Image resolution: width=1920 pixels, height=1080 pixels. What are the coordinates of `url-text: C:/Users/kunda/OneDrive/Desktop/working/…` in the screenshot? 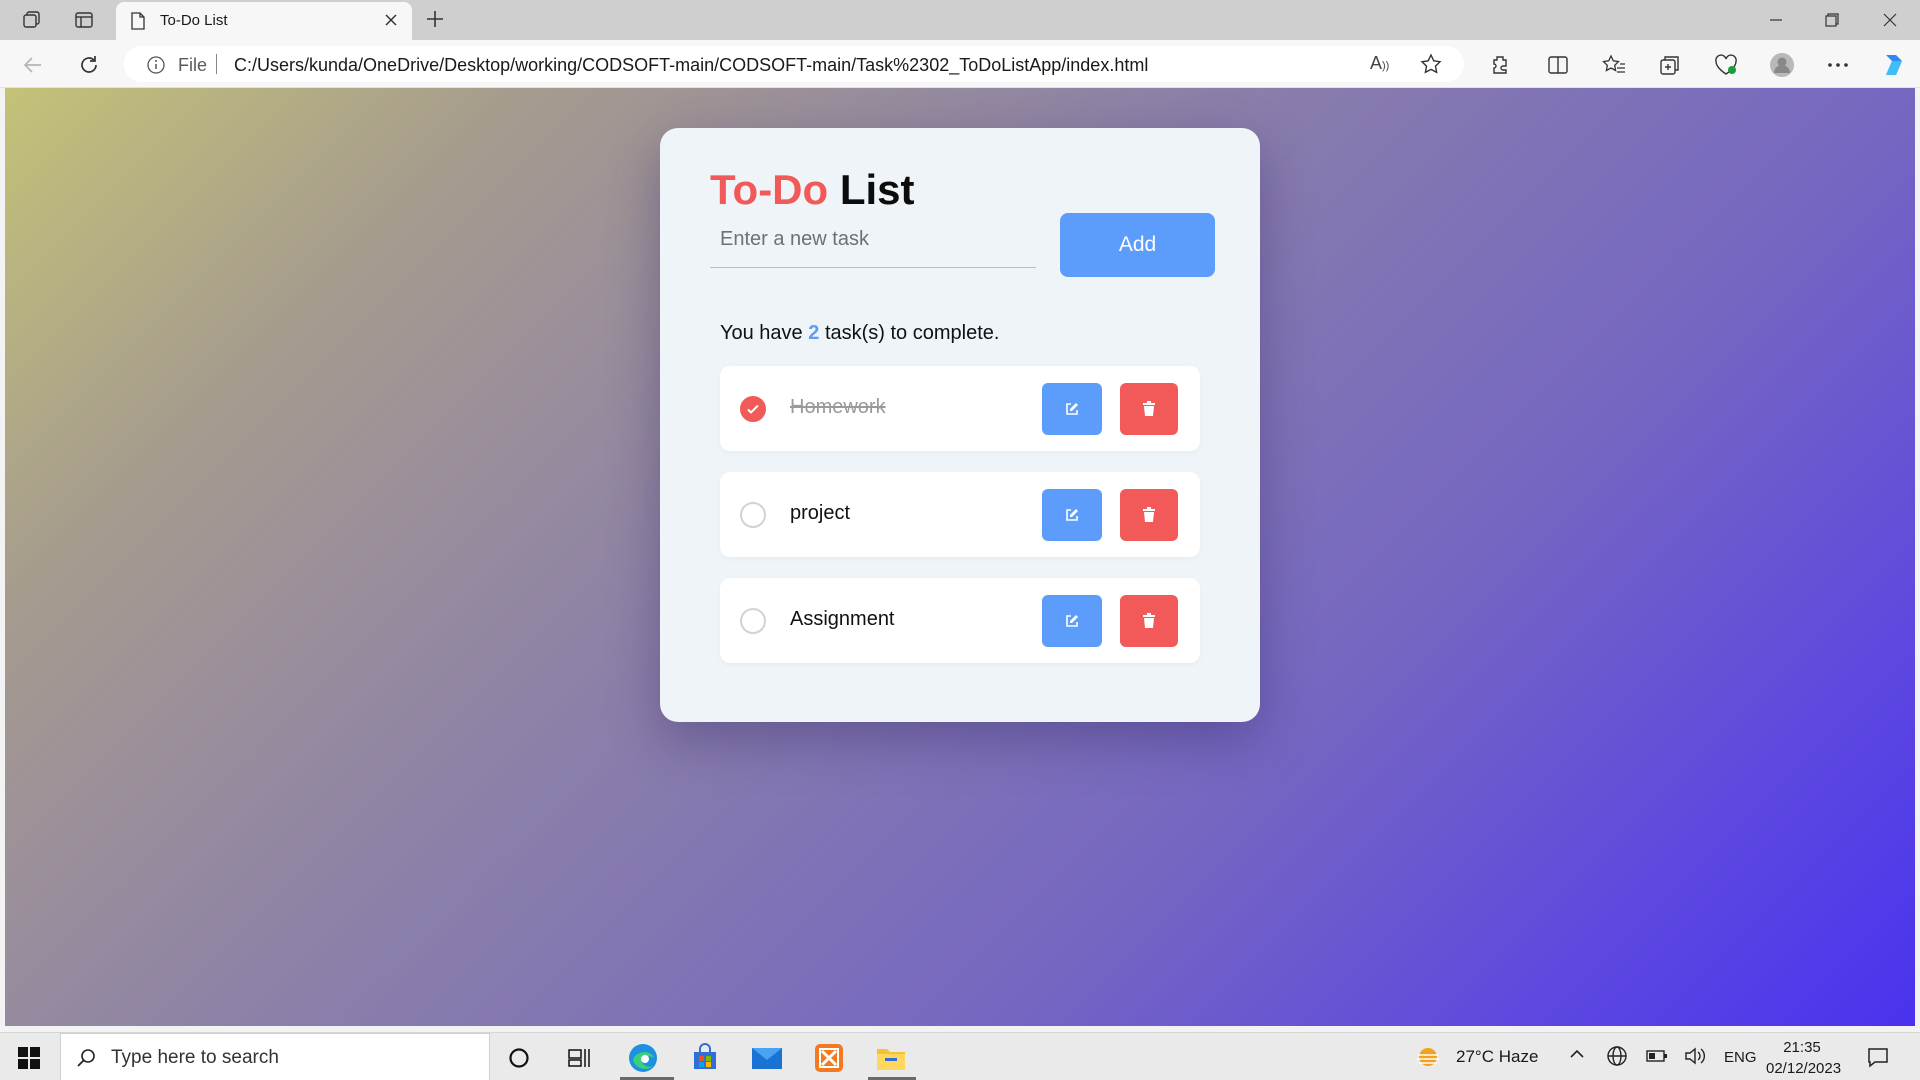 It's located at (691, 65).